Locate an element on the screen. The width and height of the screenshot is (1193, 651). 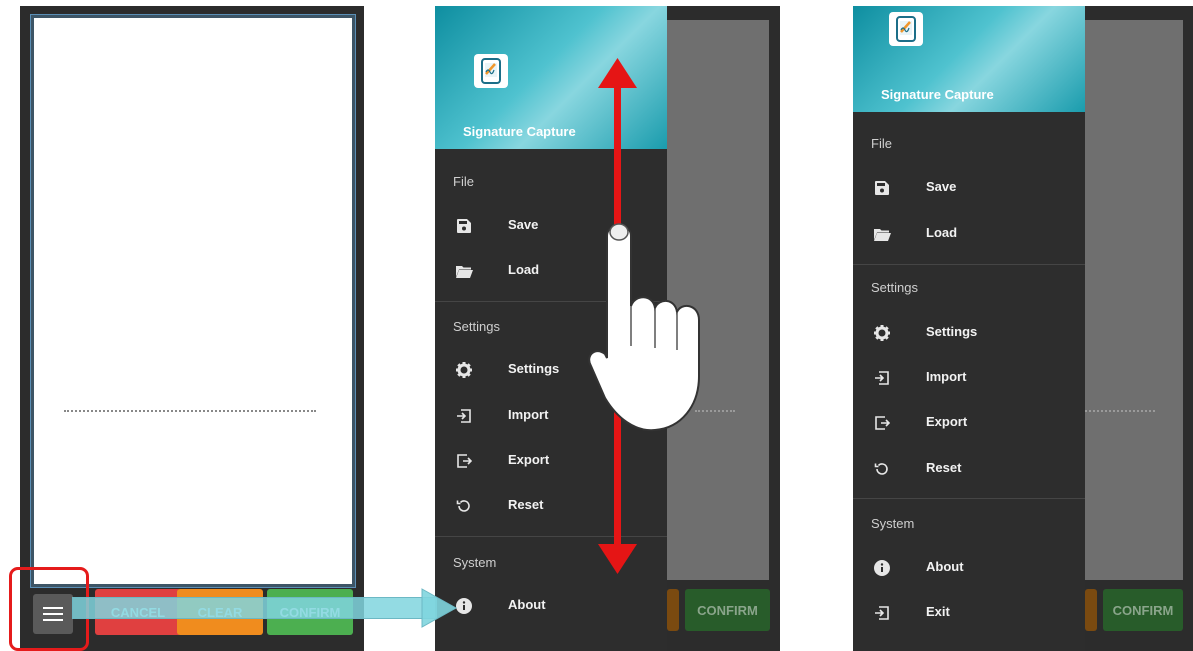
menu-item-settings: Settings is located at coordinates (969, 333).